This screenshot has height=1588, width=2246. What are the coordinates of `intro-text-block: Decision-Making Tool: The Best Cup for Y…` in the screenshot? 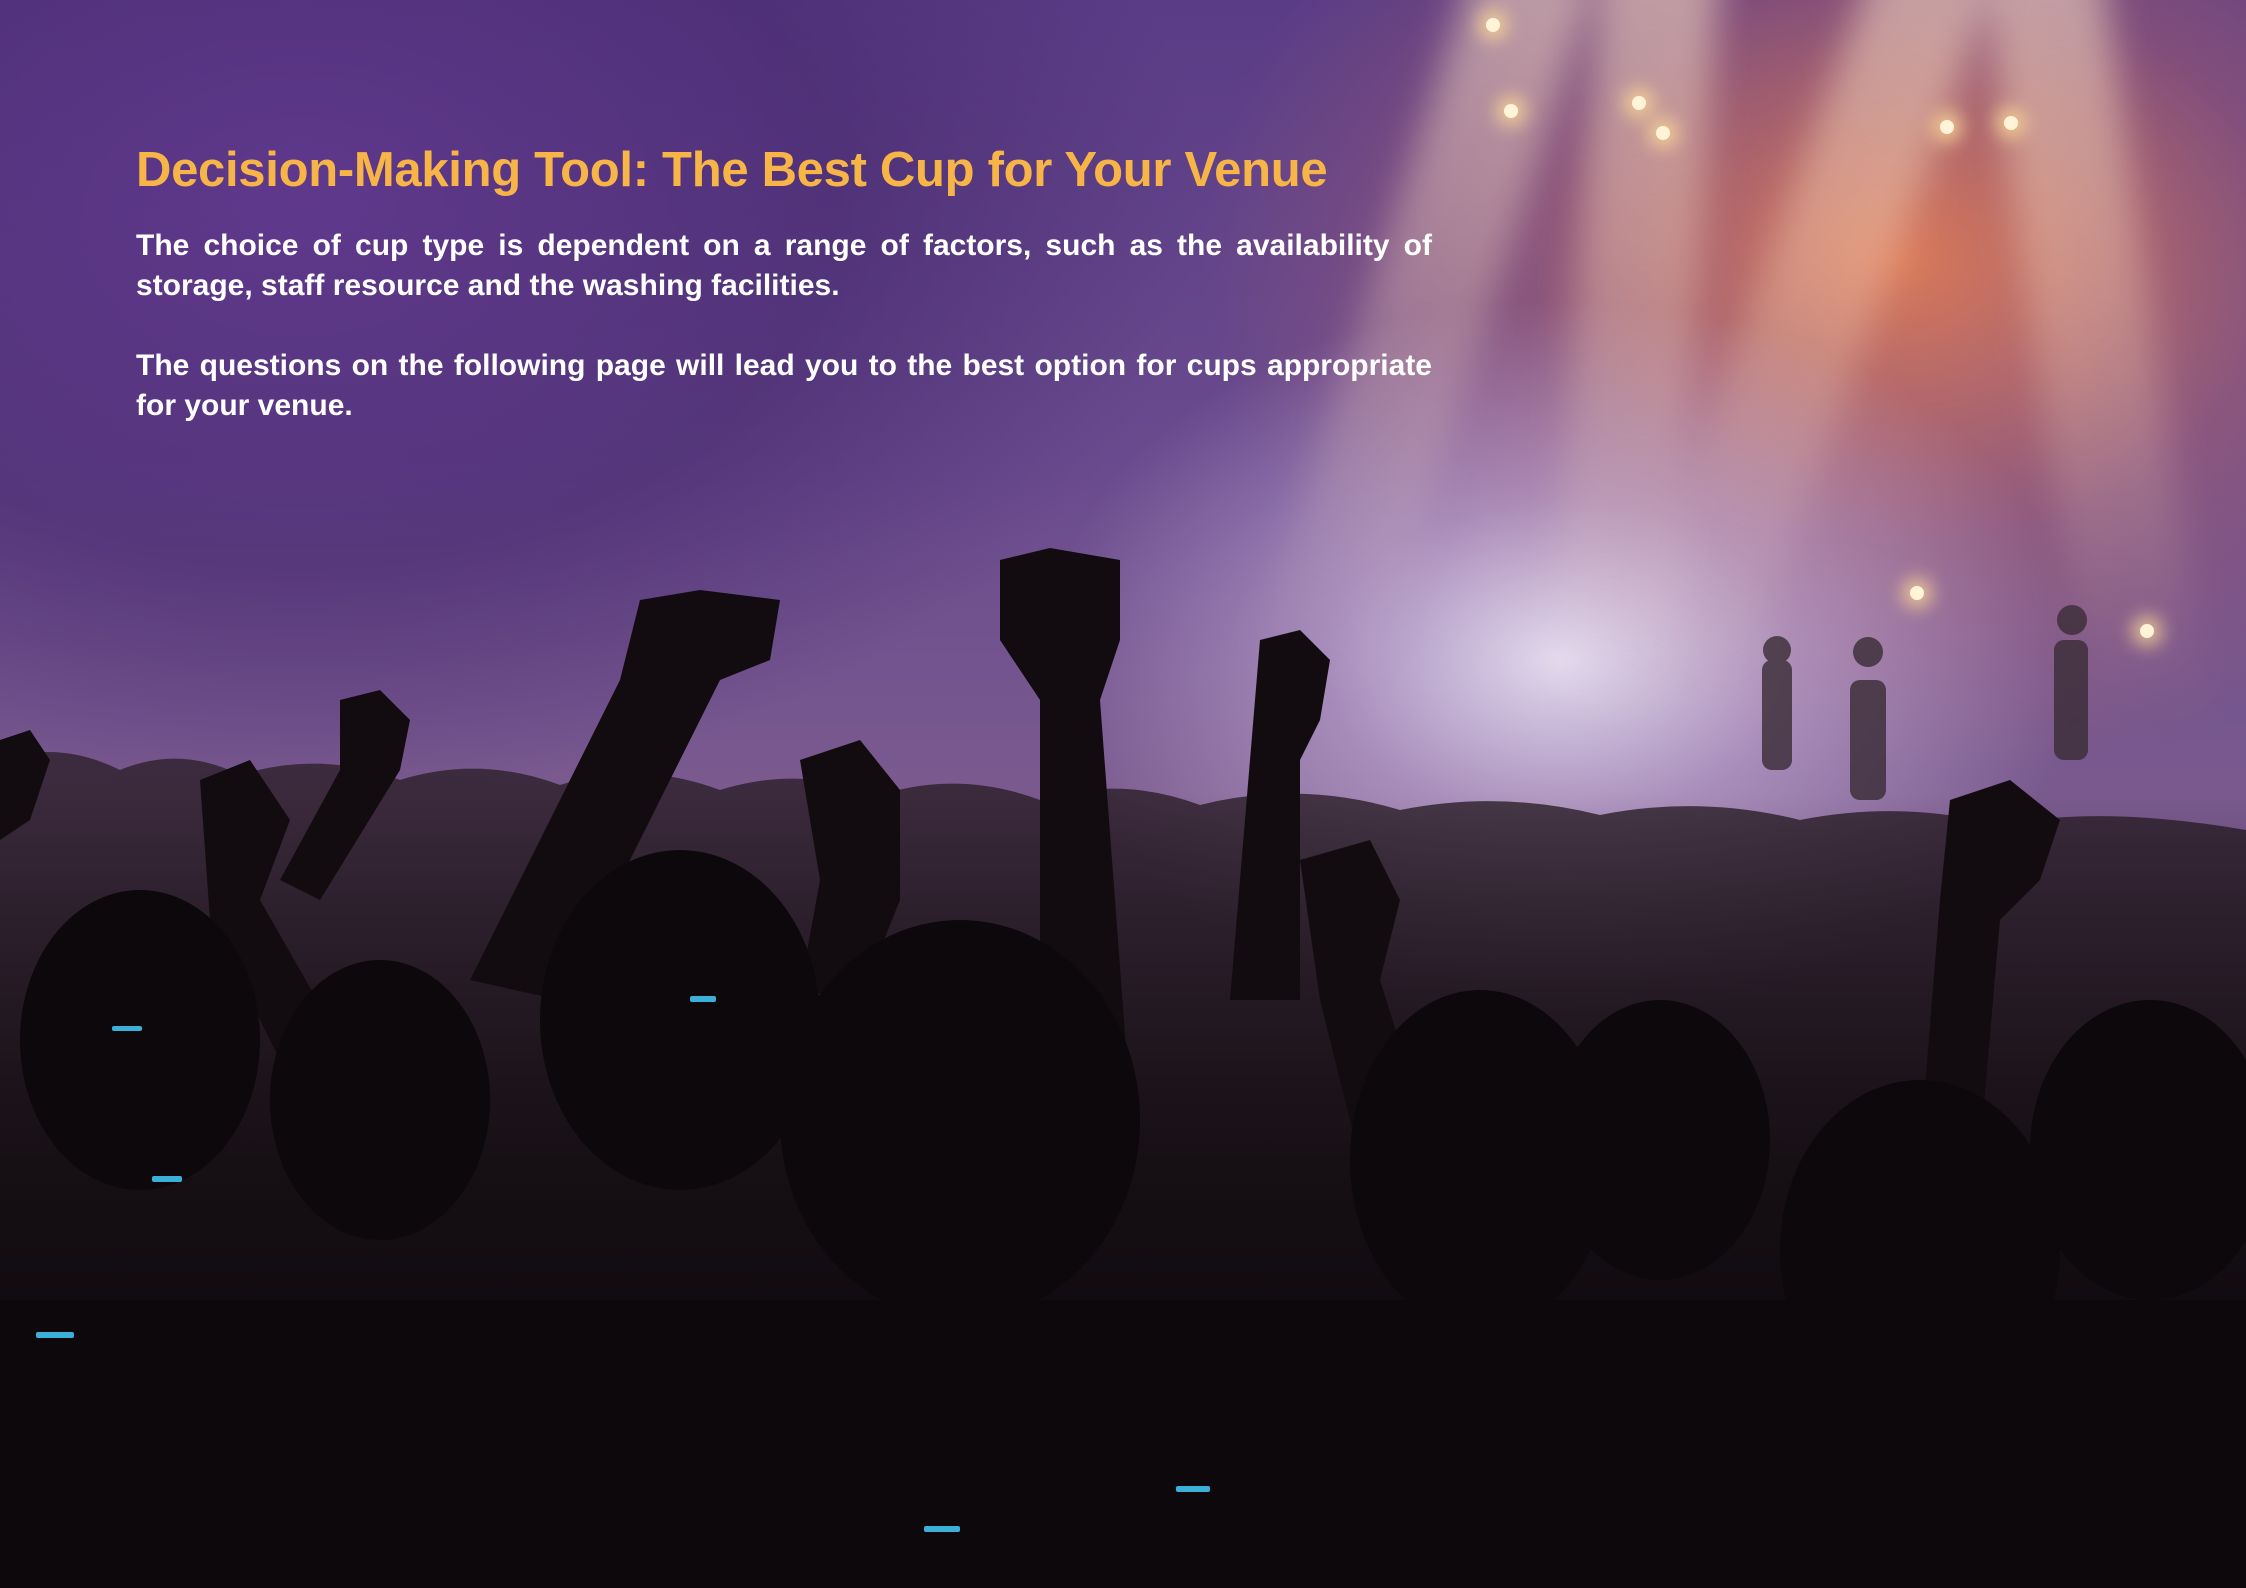 It's located at (784, 282).